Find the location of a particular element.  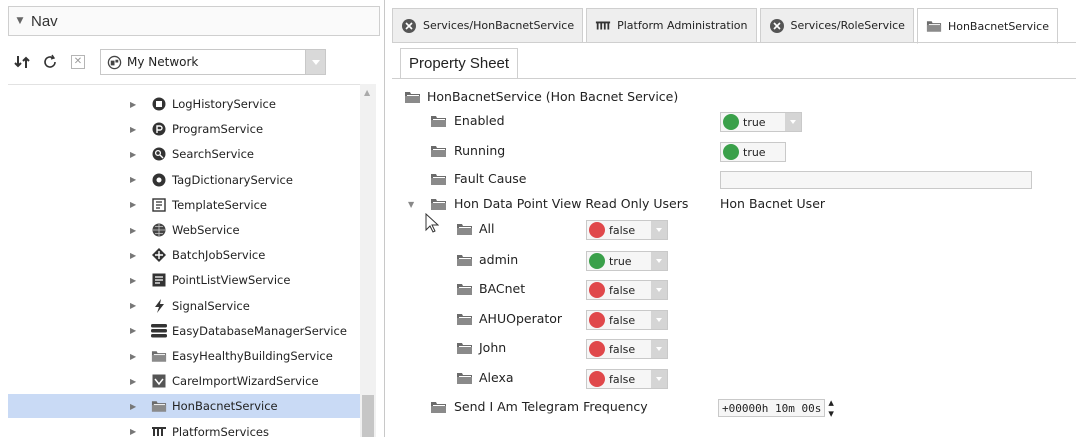

tree-item: ▶ WebService is located at coordinates (184, 230).